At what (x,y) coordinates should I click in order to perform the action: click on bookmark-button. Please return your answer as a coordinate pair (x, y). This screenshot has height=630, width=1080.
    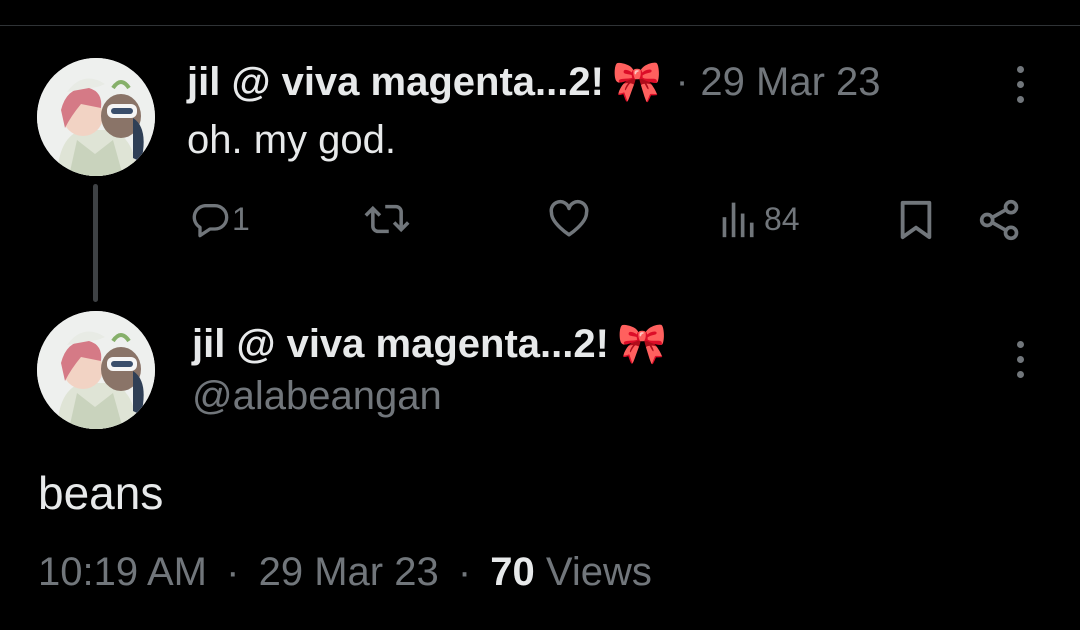
    Looking at the image, I should click on (916, 220).